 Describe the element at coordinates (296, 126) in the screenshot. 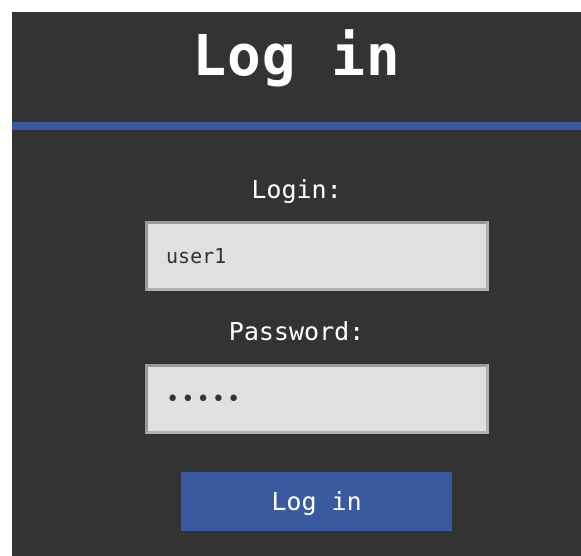

I see `header-divider` at that location.